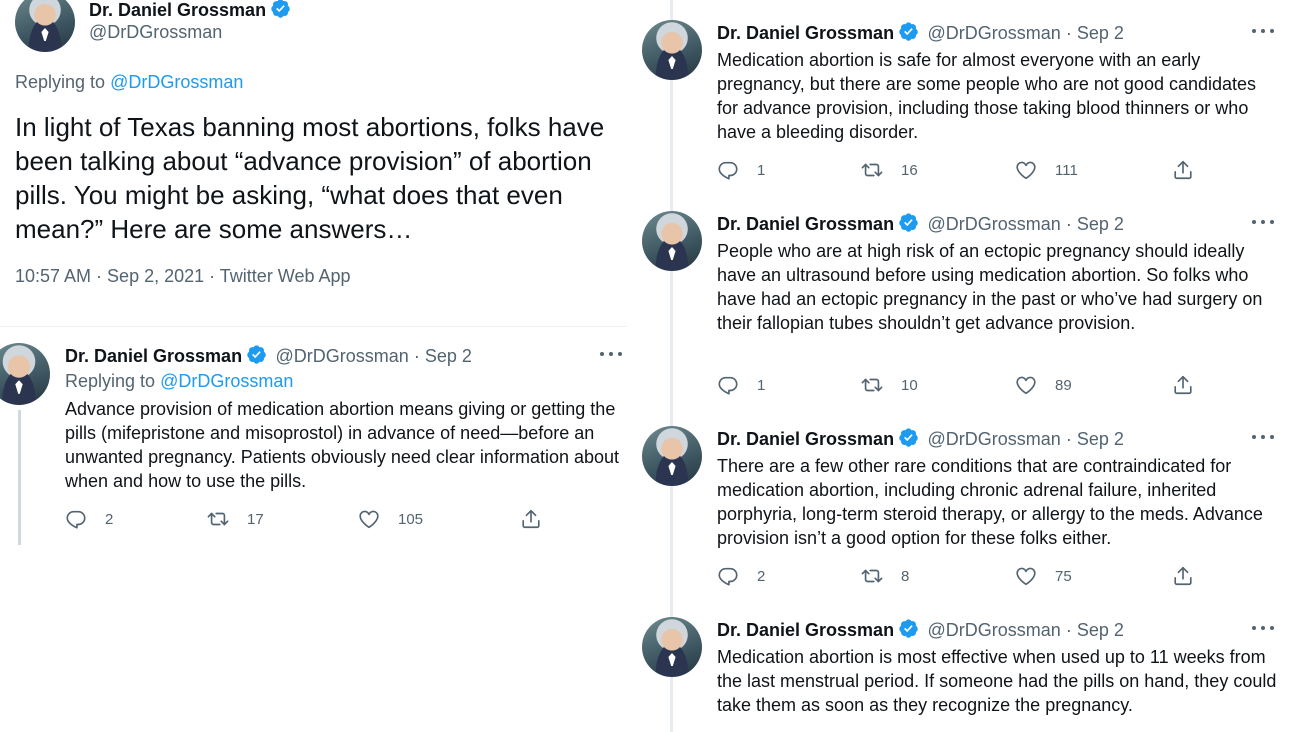  What do you see at coordinates (305, 520) in the screenshot?
I see `reply-actions: 2 17 105` at bounding box center [305, 520].